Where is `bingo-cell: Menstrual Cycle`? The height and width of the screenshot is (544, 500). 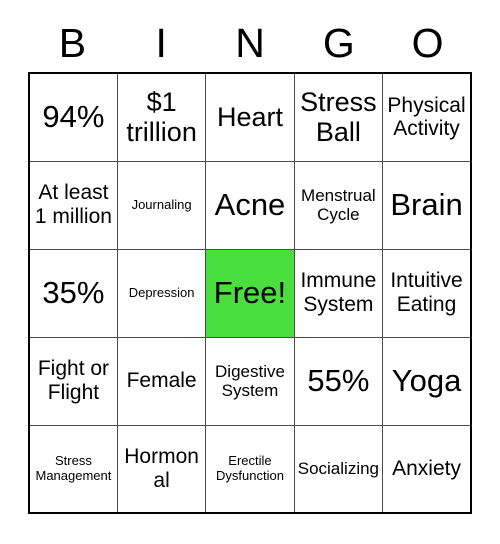 bingo-cell: Menstrual Cycle is located at coordinates (338, 205).